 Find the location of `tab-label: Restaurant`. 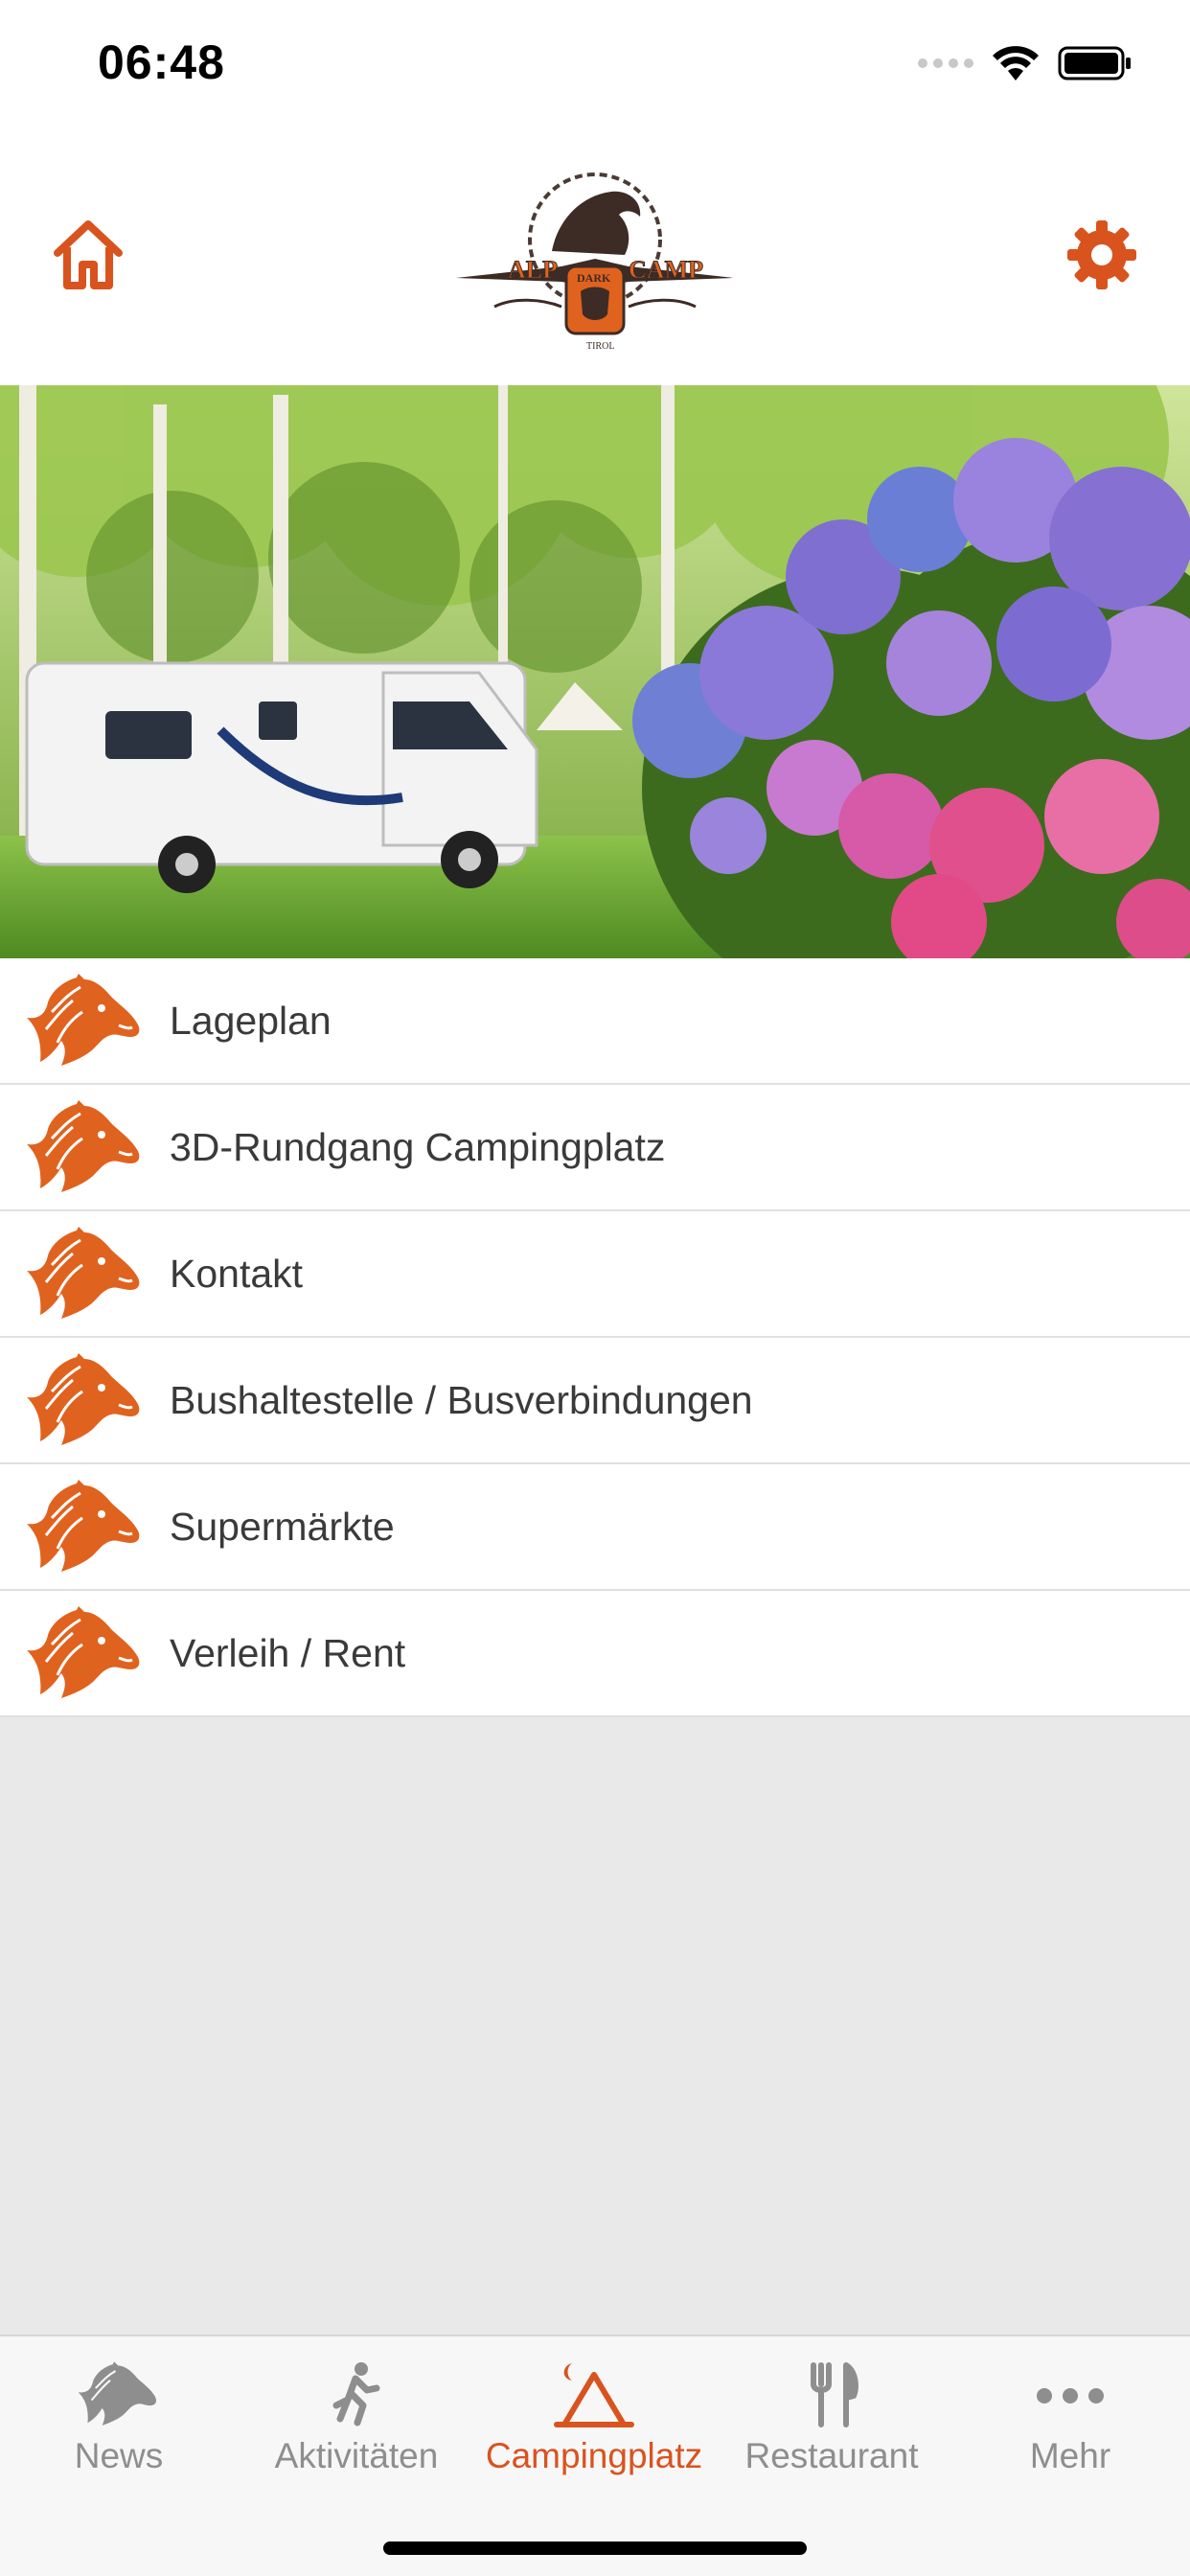

tab-label: Restaurant is located at coordinates (832, 2455).